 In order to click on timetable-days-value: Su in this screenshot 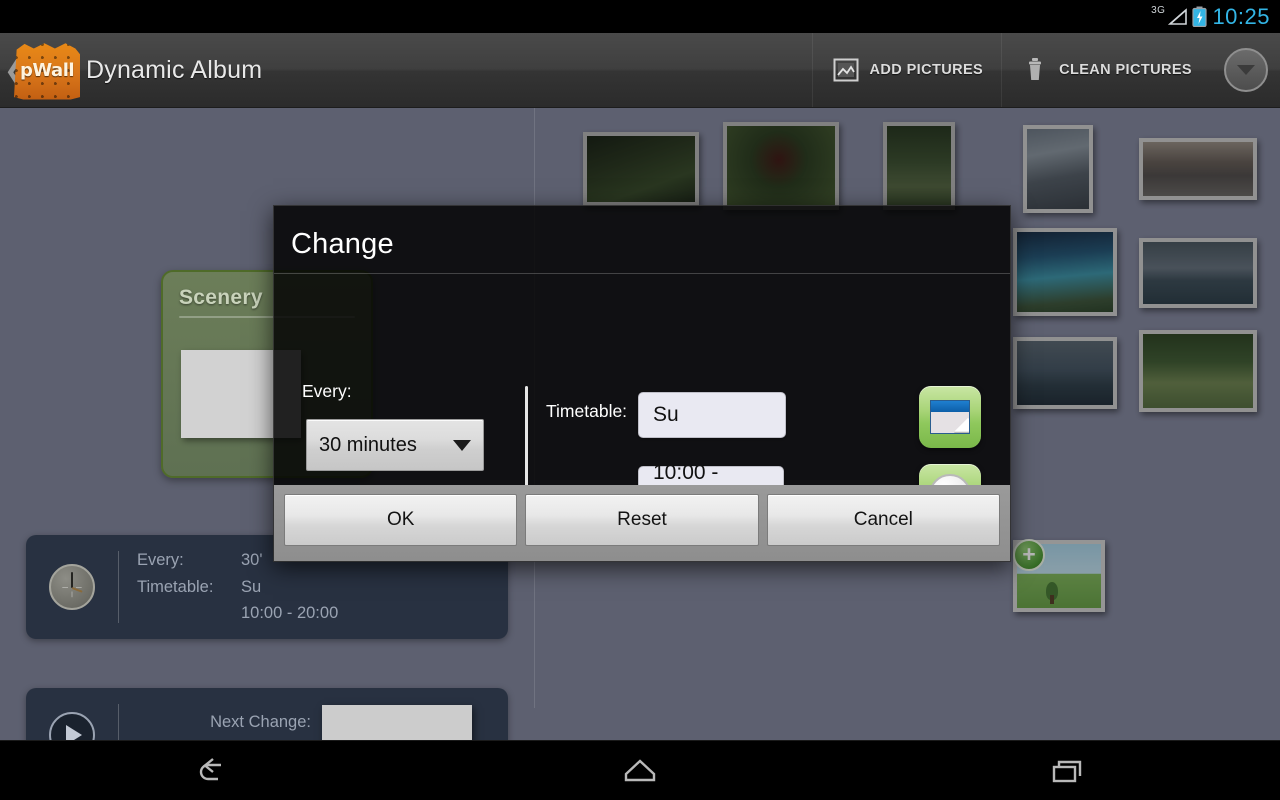, I will do `click(666, 414)`.